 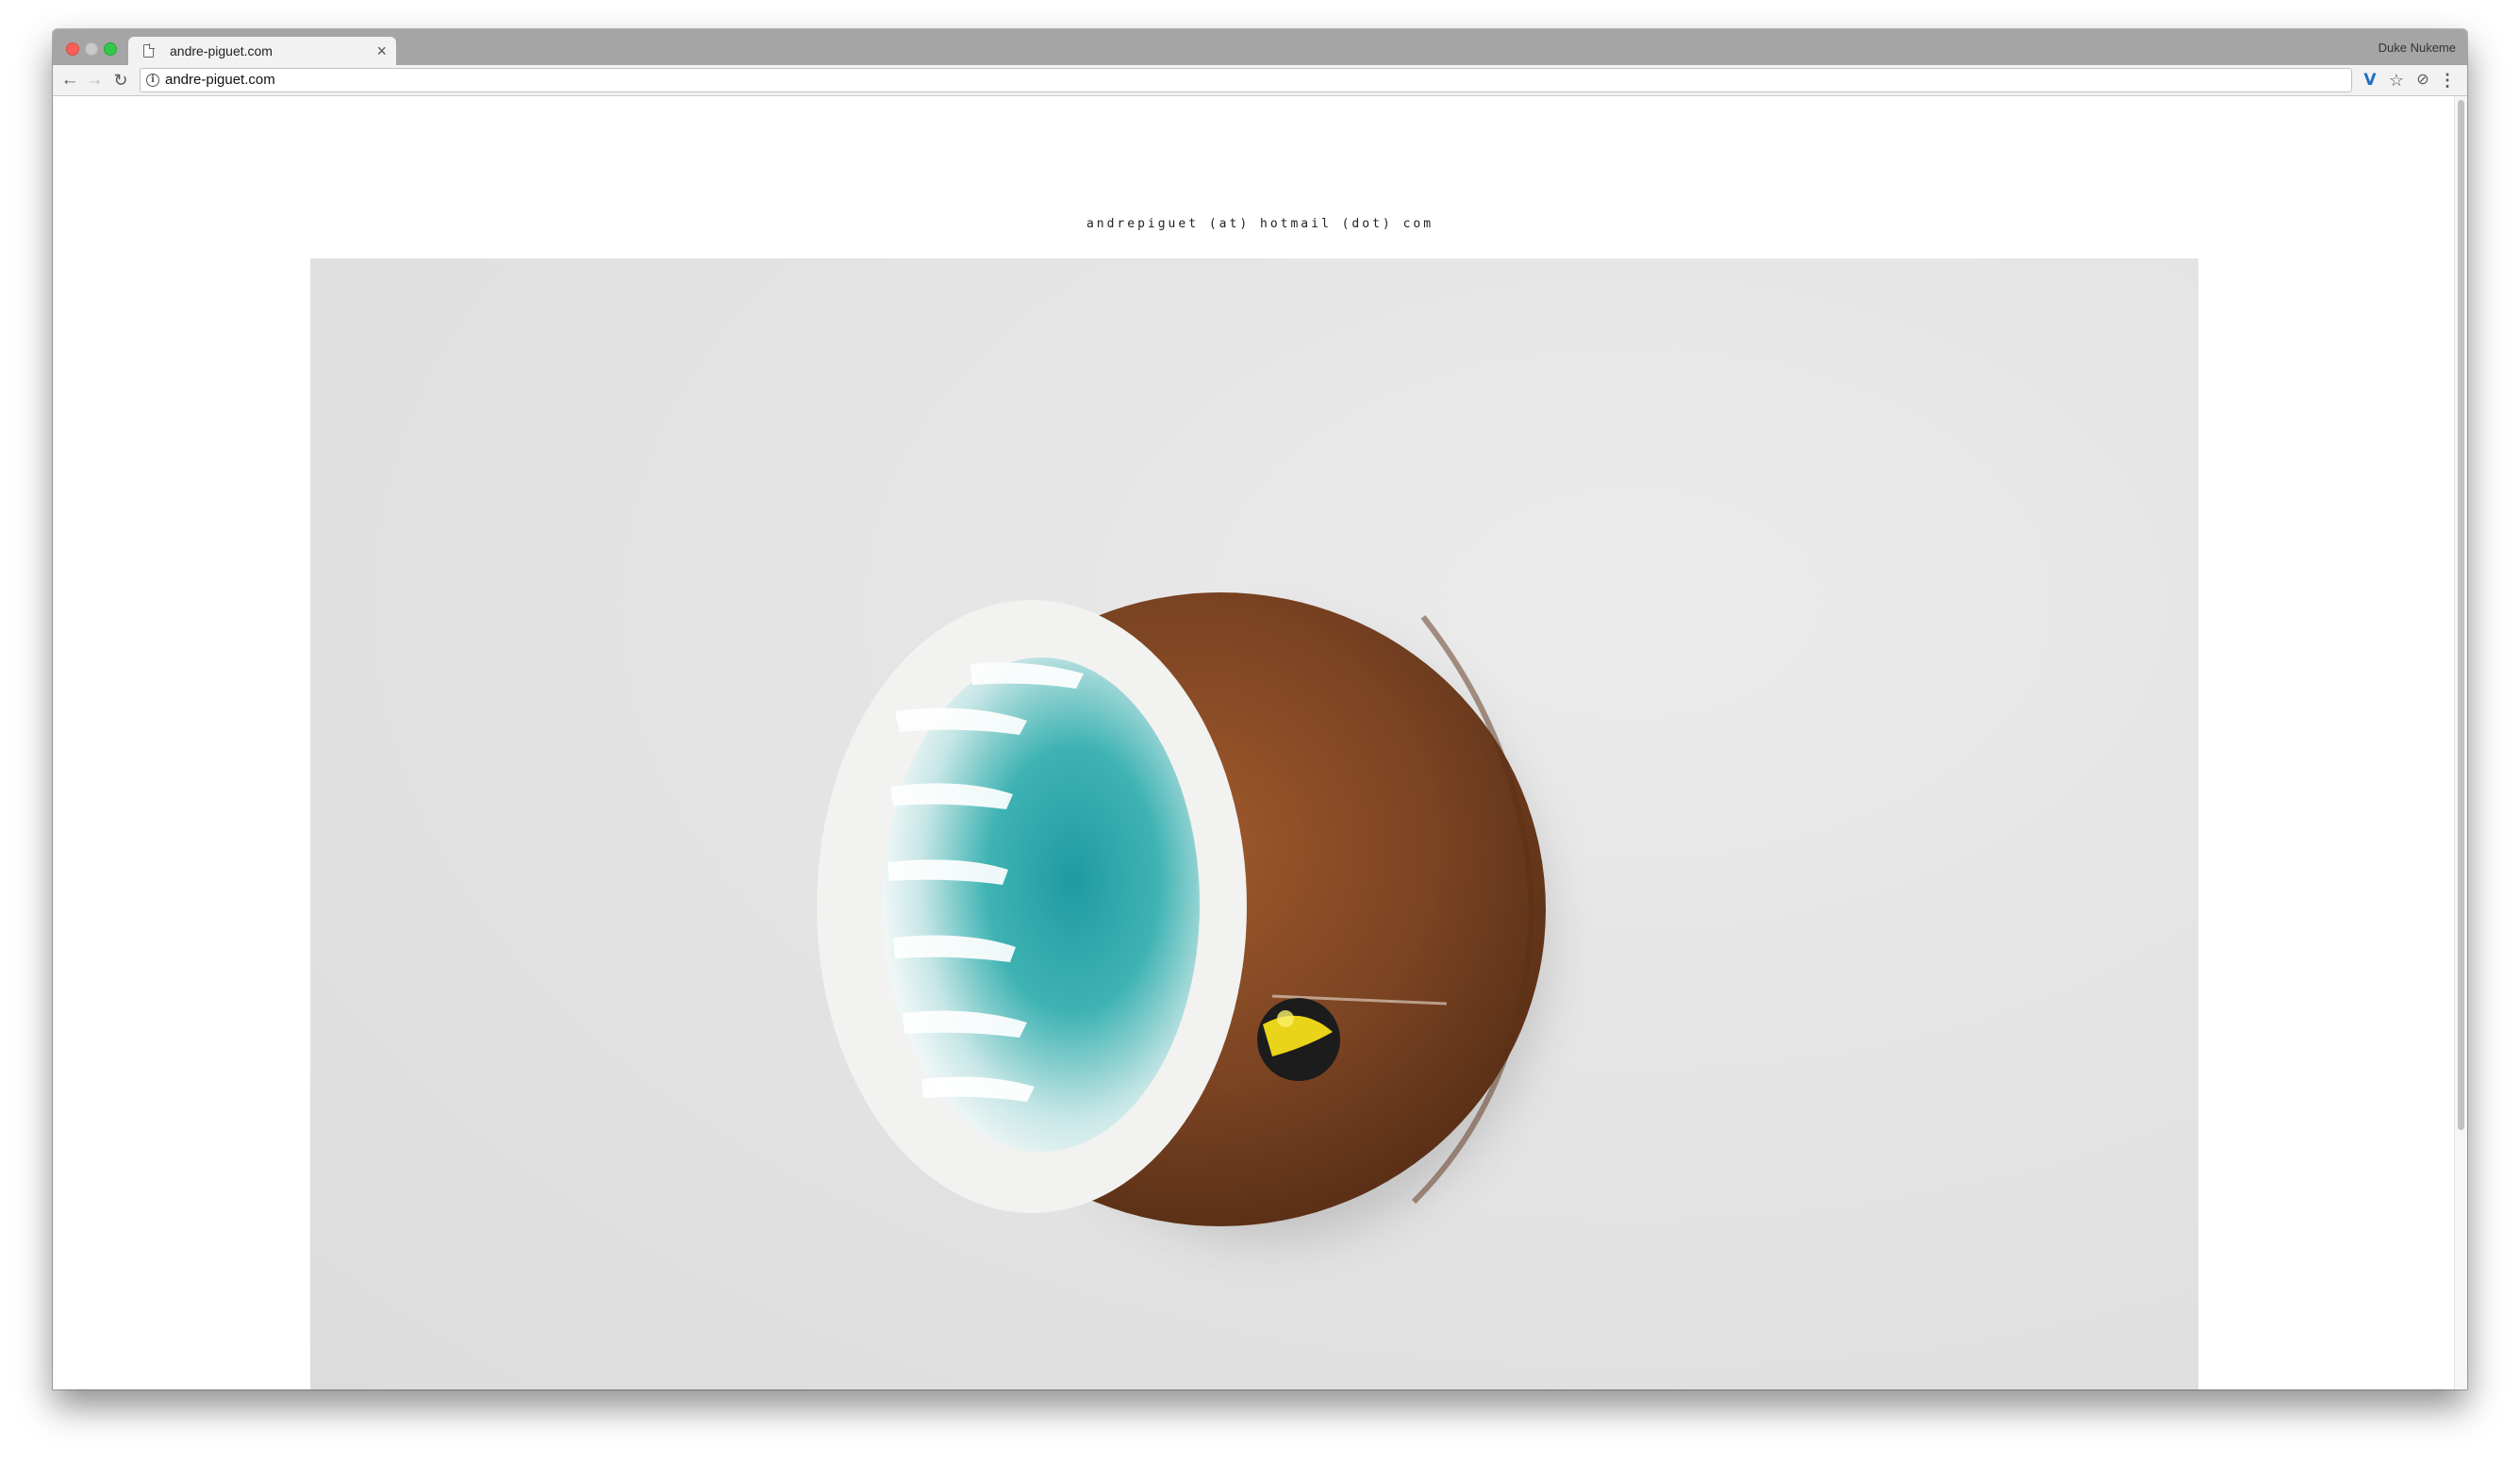 I want to click on document-icon, so click(x=149, y=51).